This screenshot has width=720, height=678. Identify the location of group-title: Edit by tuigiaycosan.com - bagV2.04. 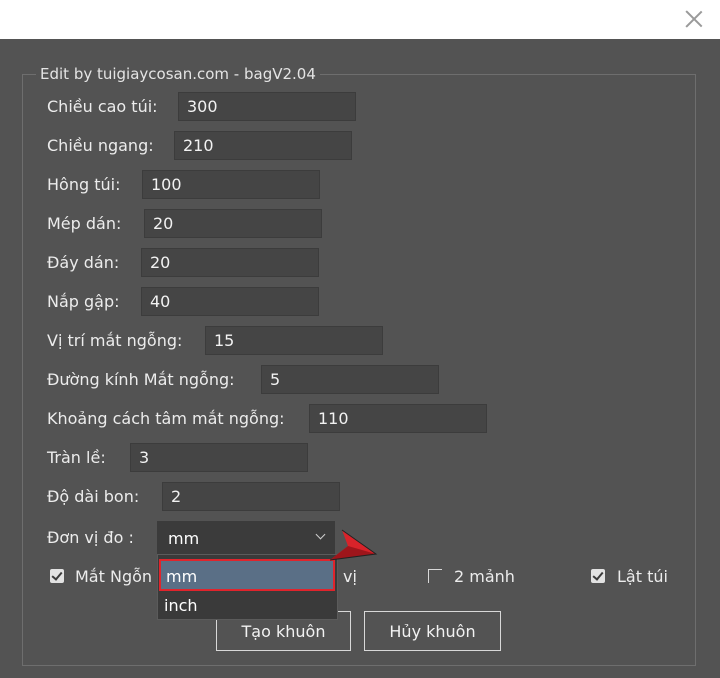
(178, 74).